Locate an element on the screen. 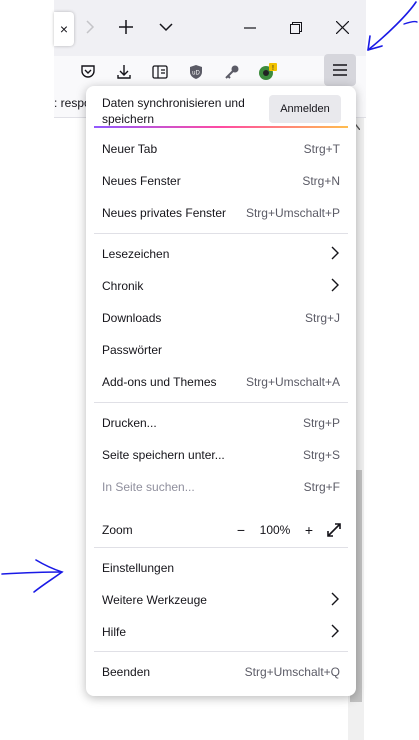 The height and width of the screenshot is (740, 419). menu-item-shortcut: Strg+P is located at coordinates (321, 423).